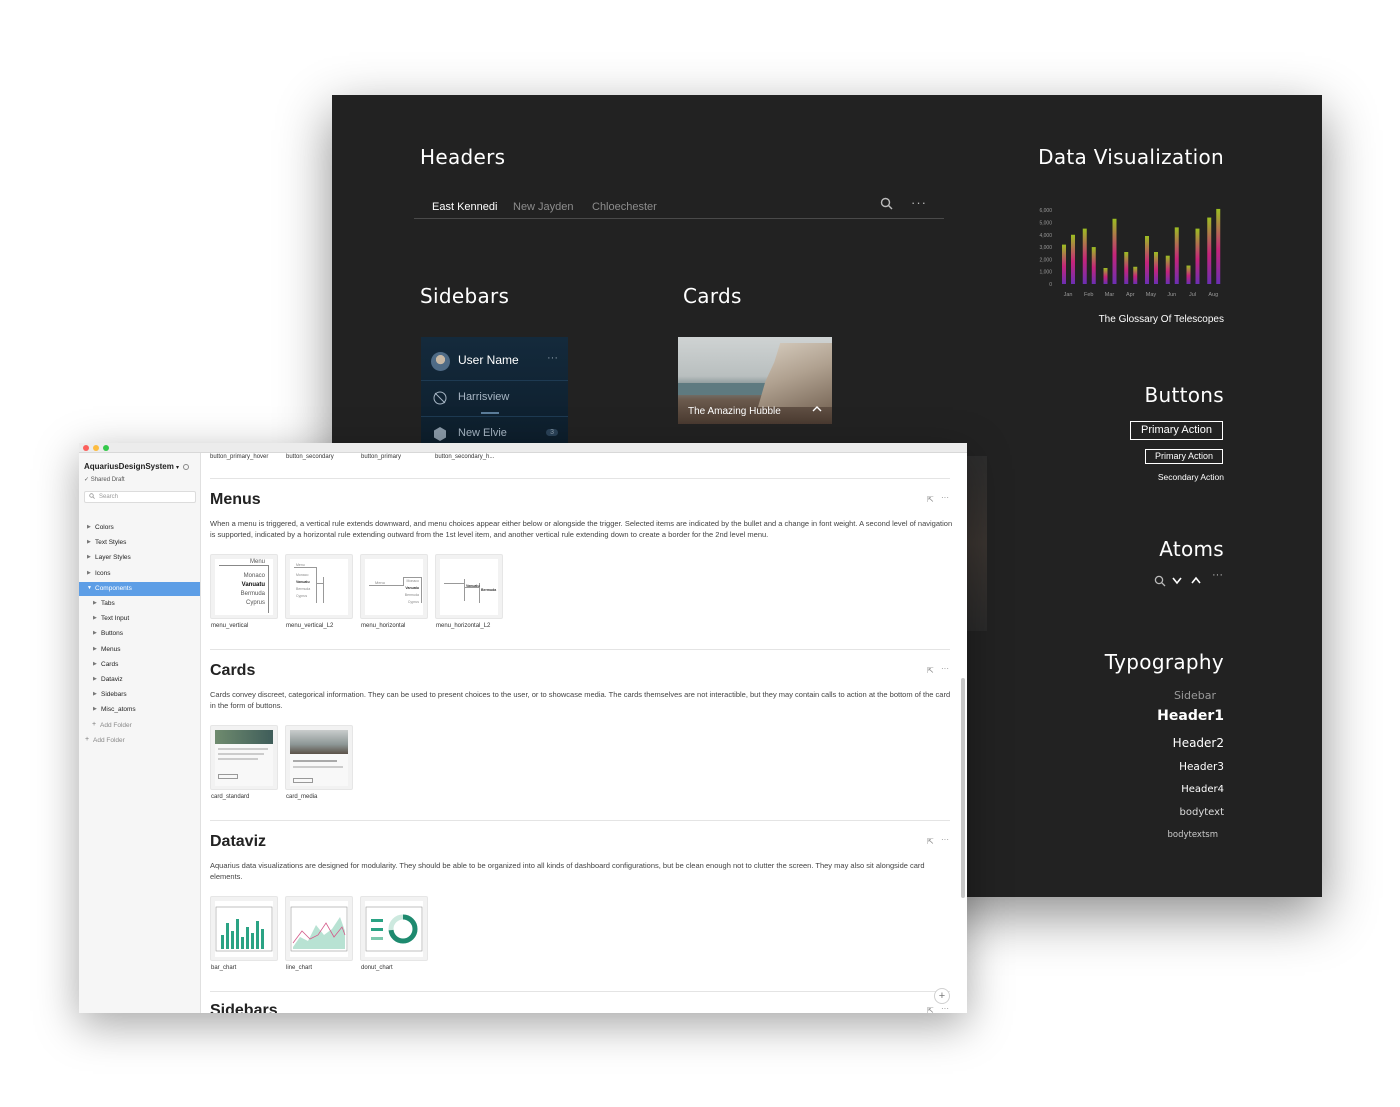 This screenshot has height=1107, width=1400. What do you see at coordinates (624, 207) in the screenshot?
I see `tab-chloechester: Chloechester` at bounding box center [624, 207].